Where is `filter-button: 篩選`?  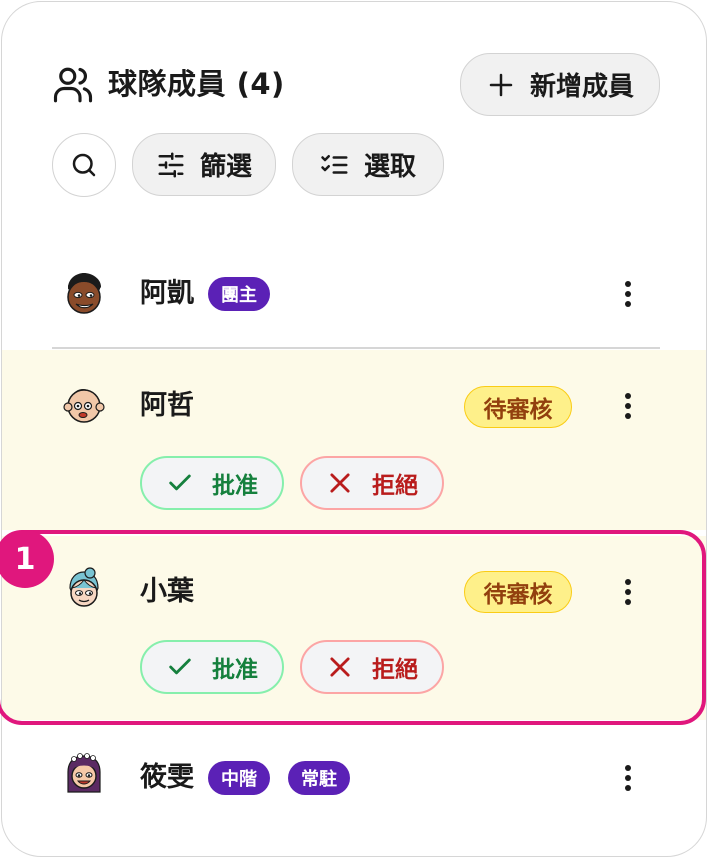 filter-button: 篩選 is located at coordinates (204, 164).